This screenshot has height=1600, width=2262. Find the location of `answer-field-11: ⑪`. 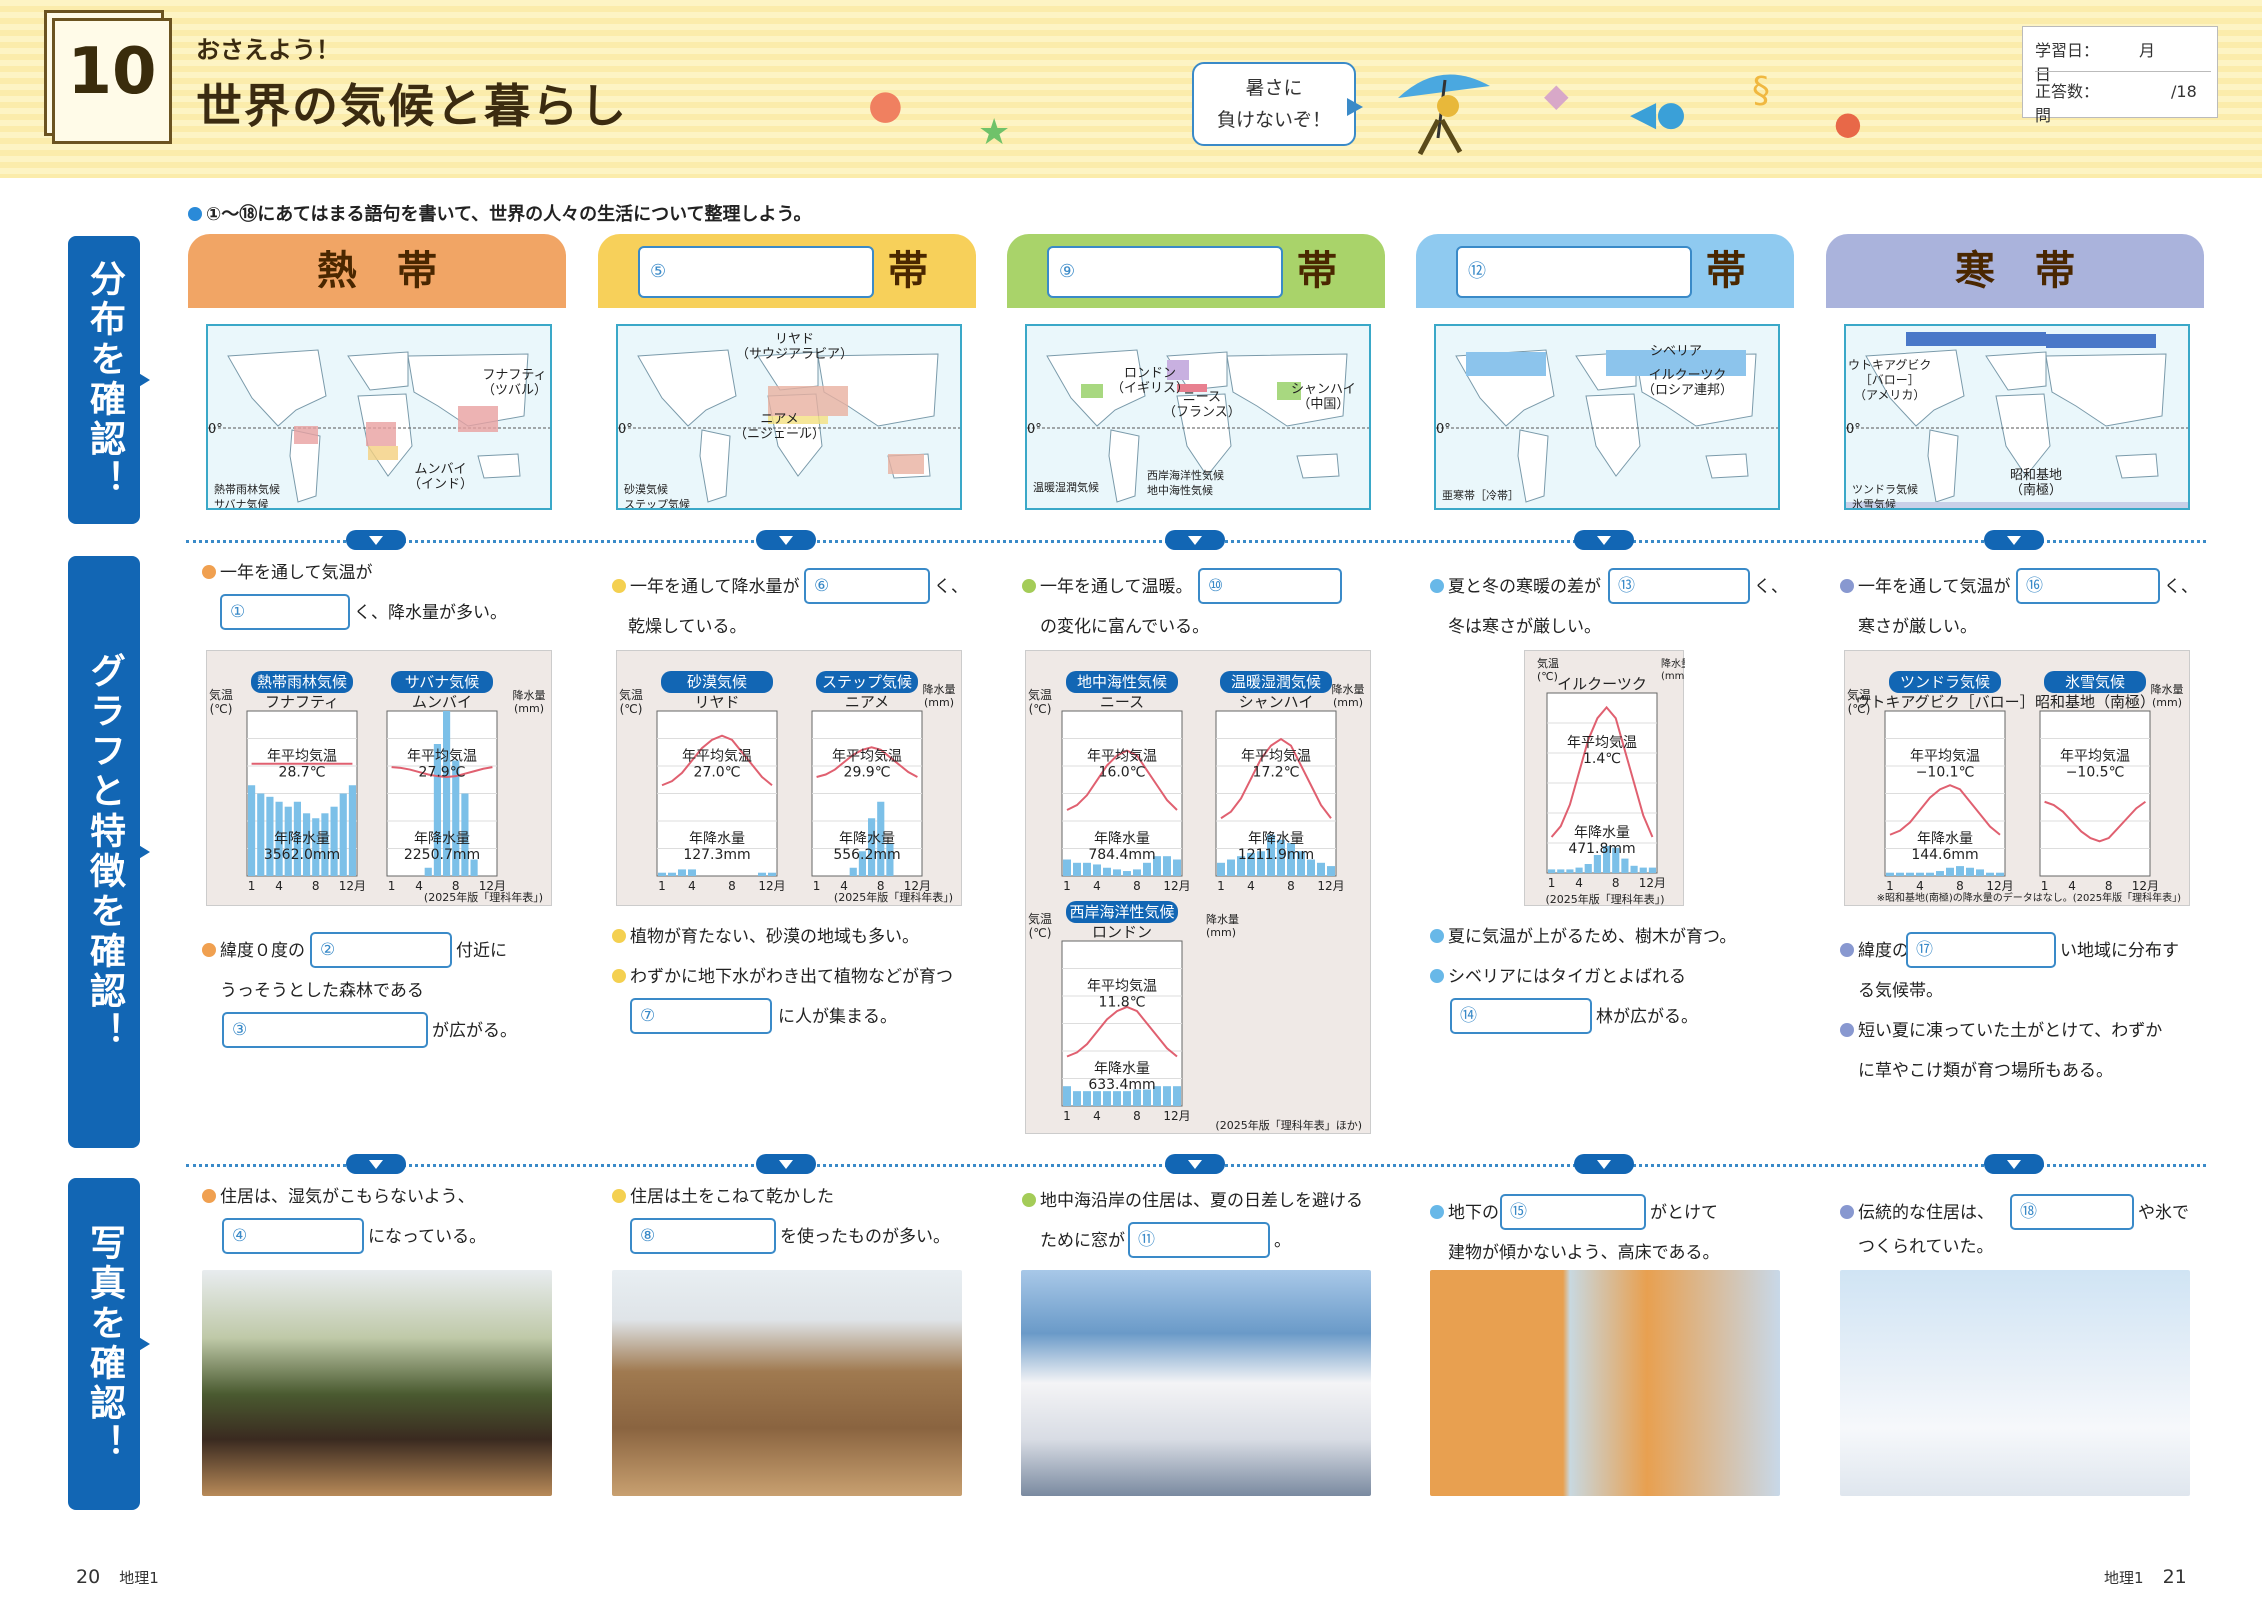

answer-field-11: ⑪ is located at coordinates (1199, 1240).